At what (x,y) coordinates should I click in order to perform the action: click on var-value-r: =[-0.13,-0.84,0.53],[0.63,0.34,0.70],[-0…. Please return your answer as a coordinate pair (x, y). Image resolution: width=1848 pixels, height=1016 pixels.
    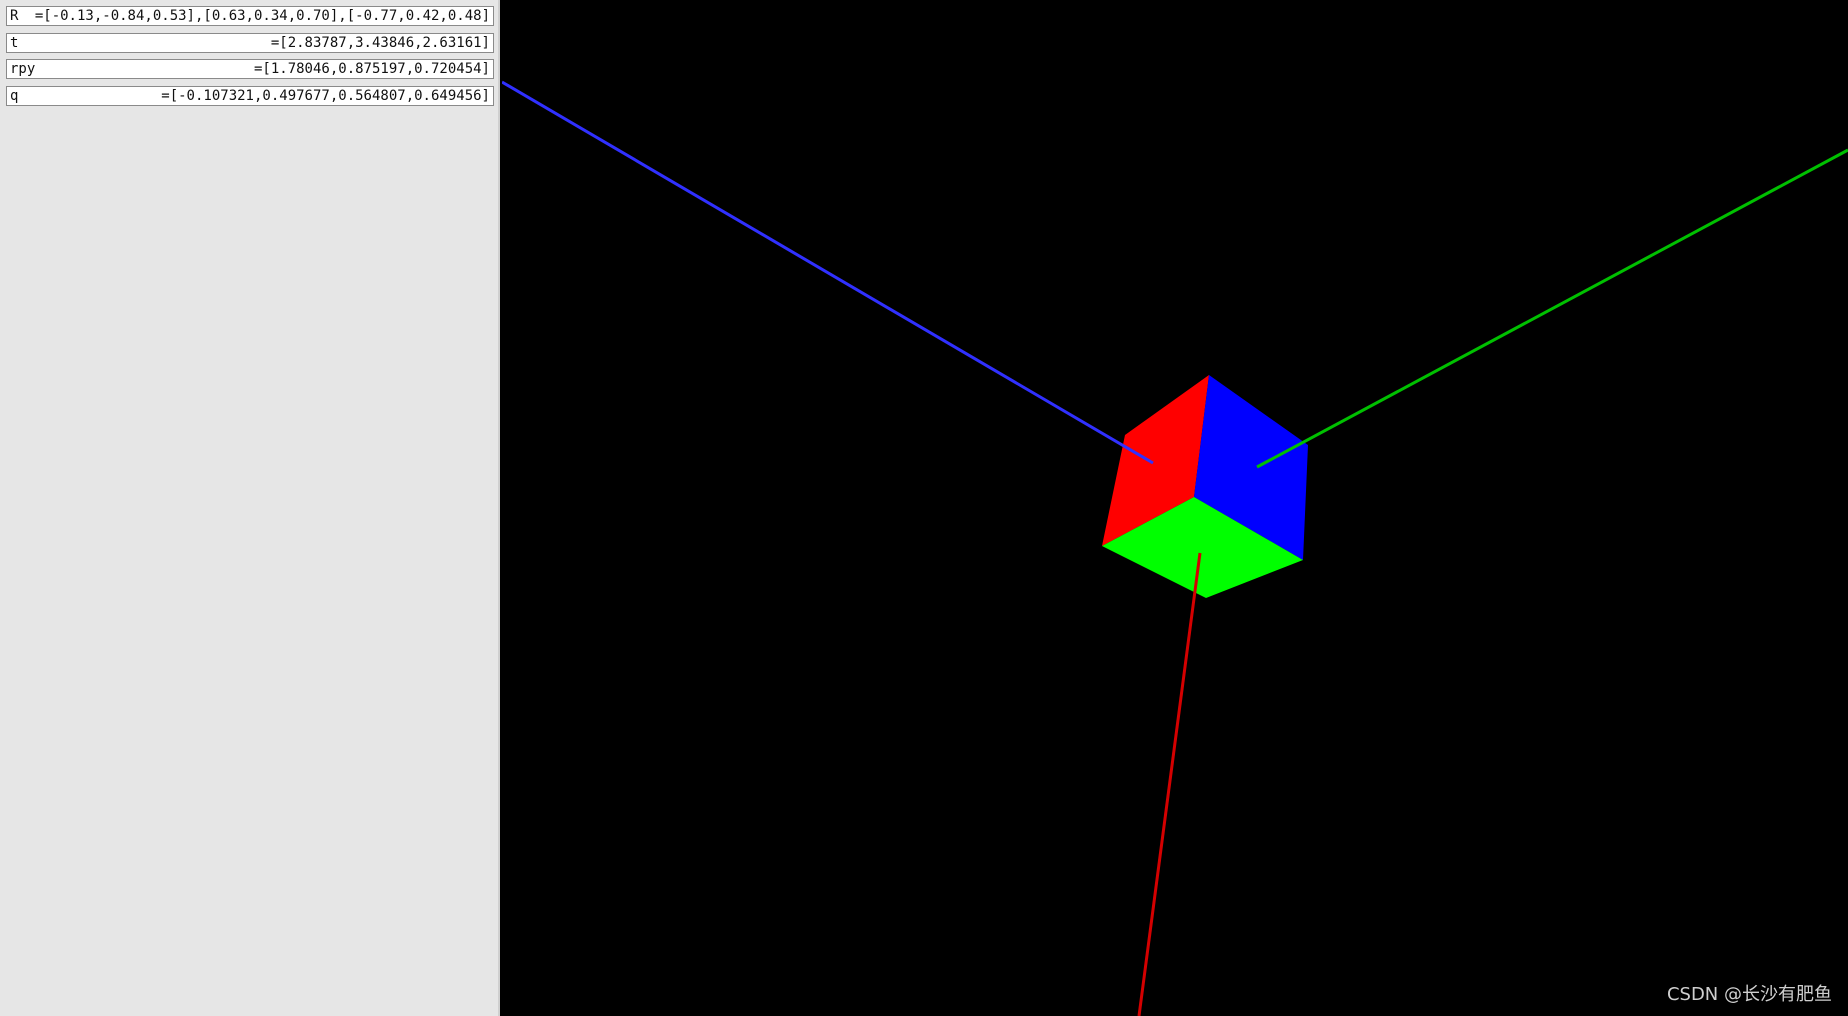
    Looking at the image, I should click on (262, 16).